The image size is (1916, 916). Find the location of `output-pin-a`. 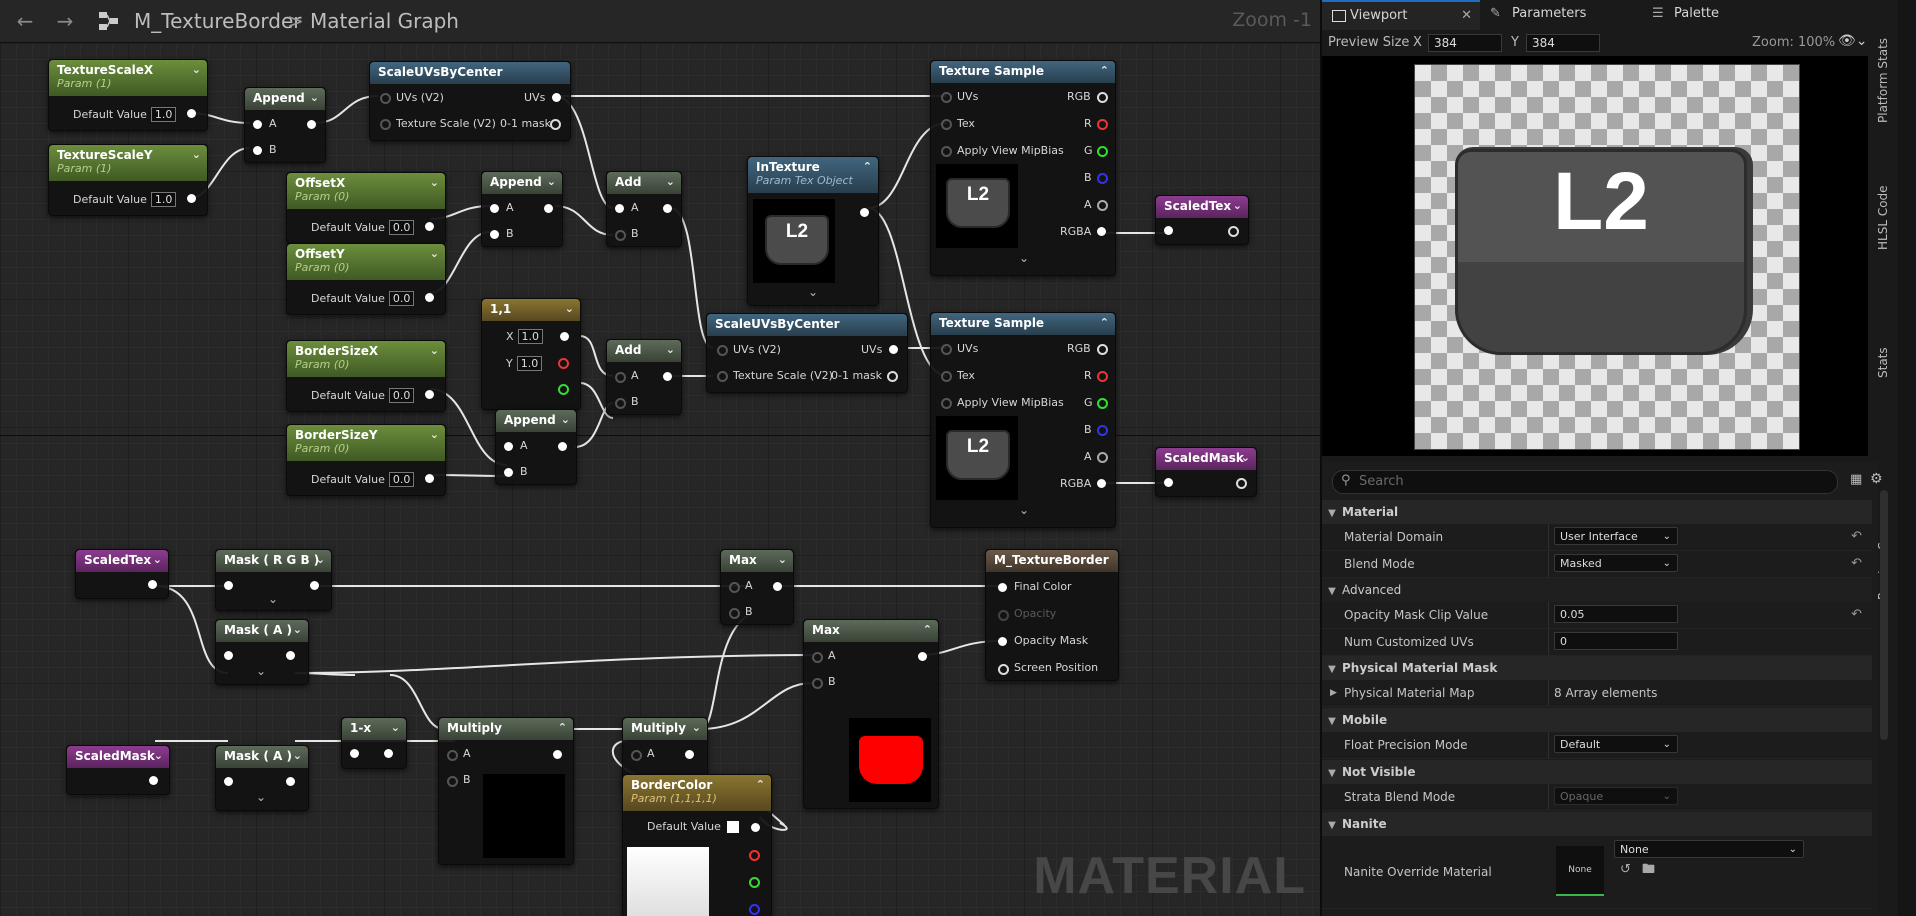

output-pin-a is located at coordinates (1102, 457).